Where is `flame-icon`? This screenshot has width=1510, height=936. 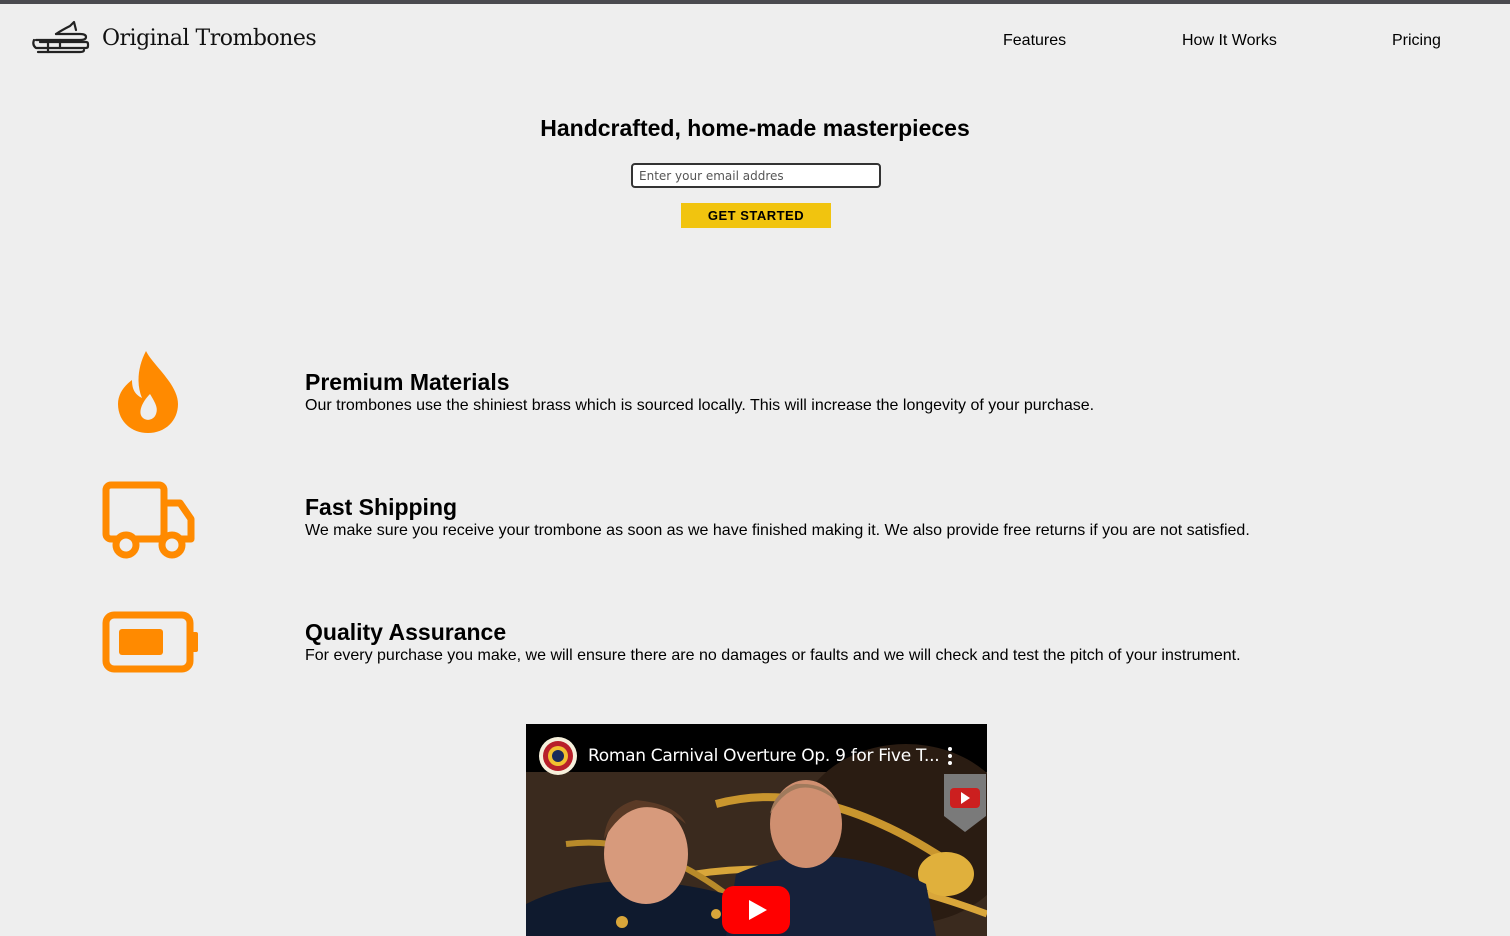 flame-icon is located at coordinates (148, 392).